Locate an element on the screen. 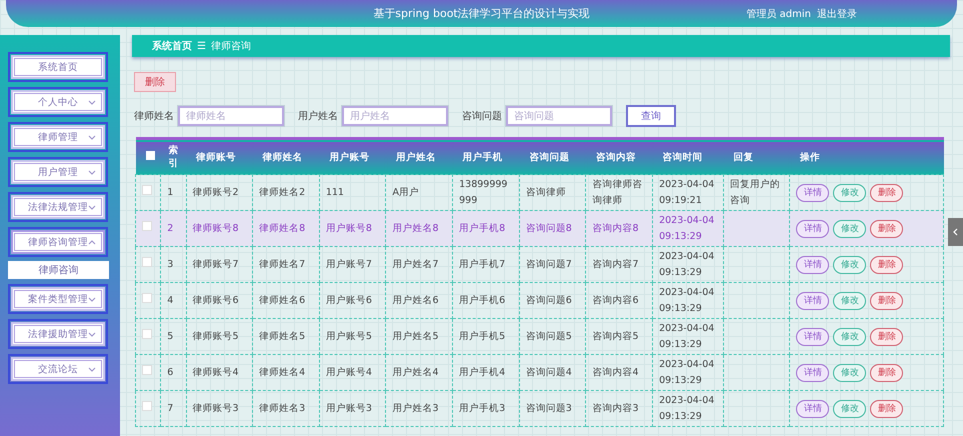 The height and width of the screenshot is (436, 963). table-cell: 律师账号4 is located at coordinates (215, 372).